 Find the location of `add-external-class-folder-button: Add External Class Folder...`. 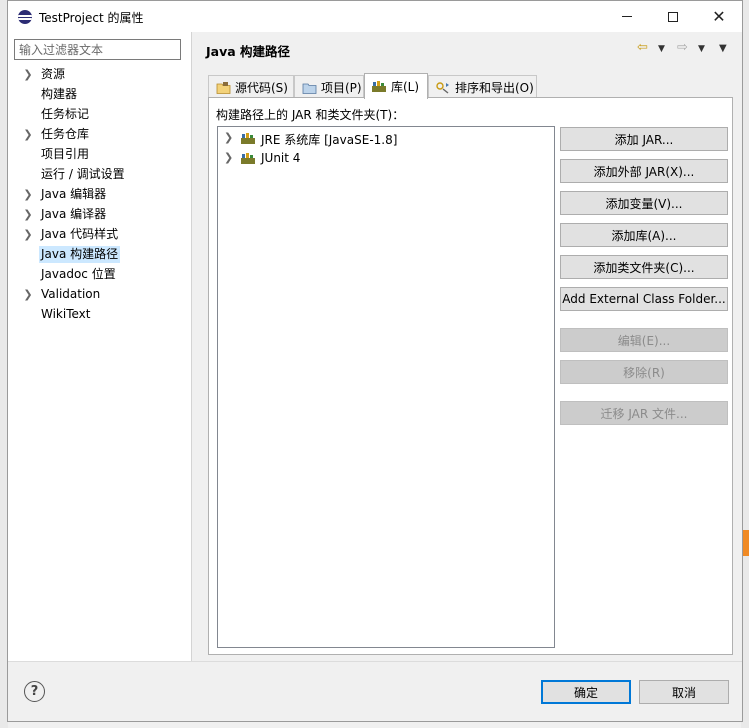

add-external-class-folder-button: Add External Class Folder... is located at coordinates (644, 299).